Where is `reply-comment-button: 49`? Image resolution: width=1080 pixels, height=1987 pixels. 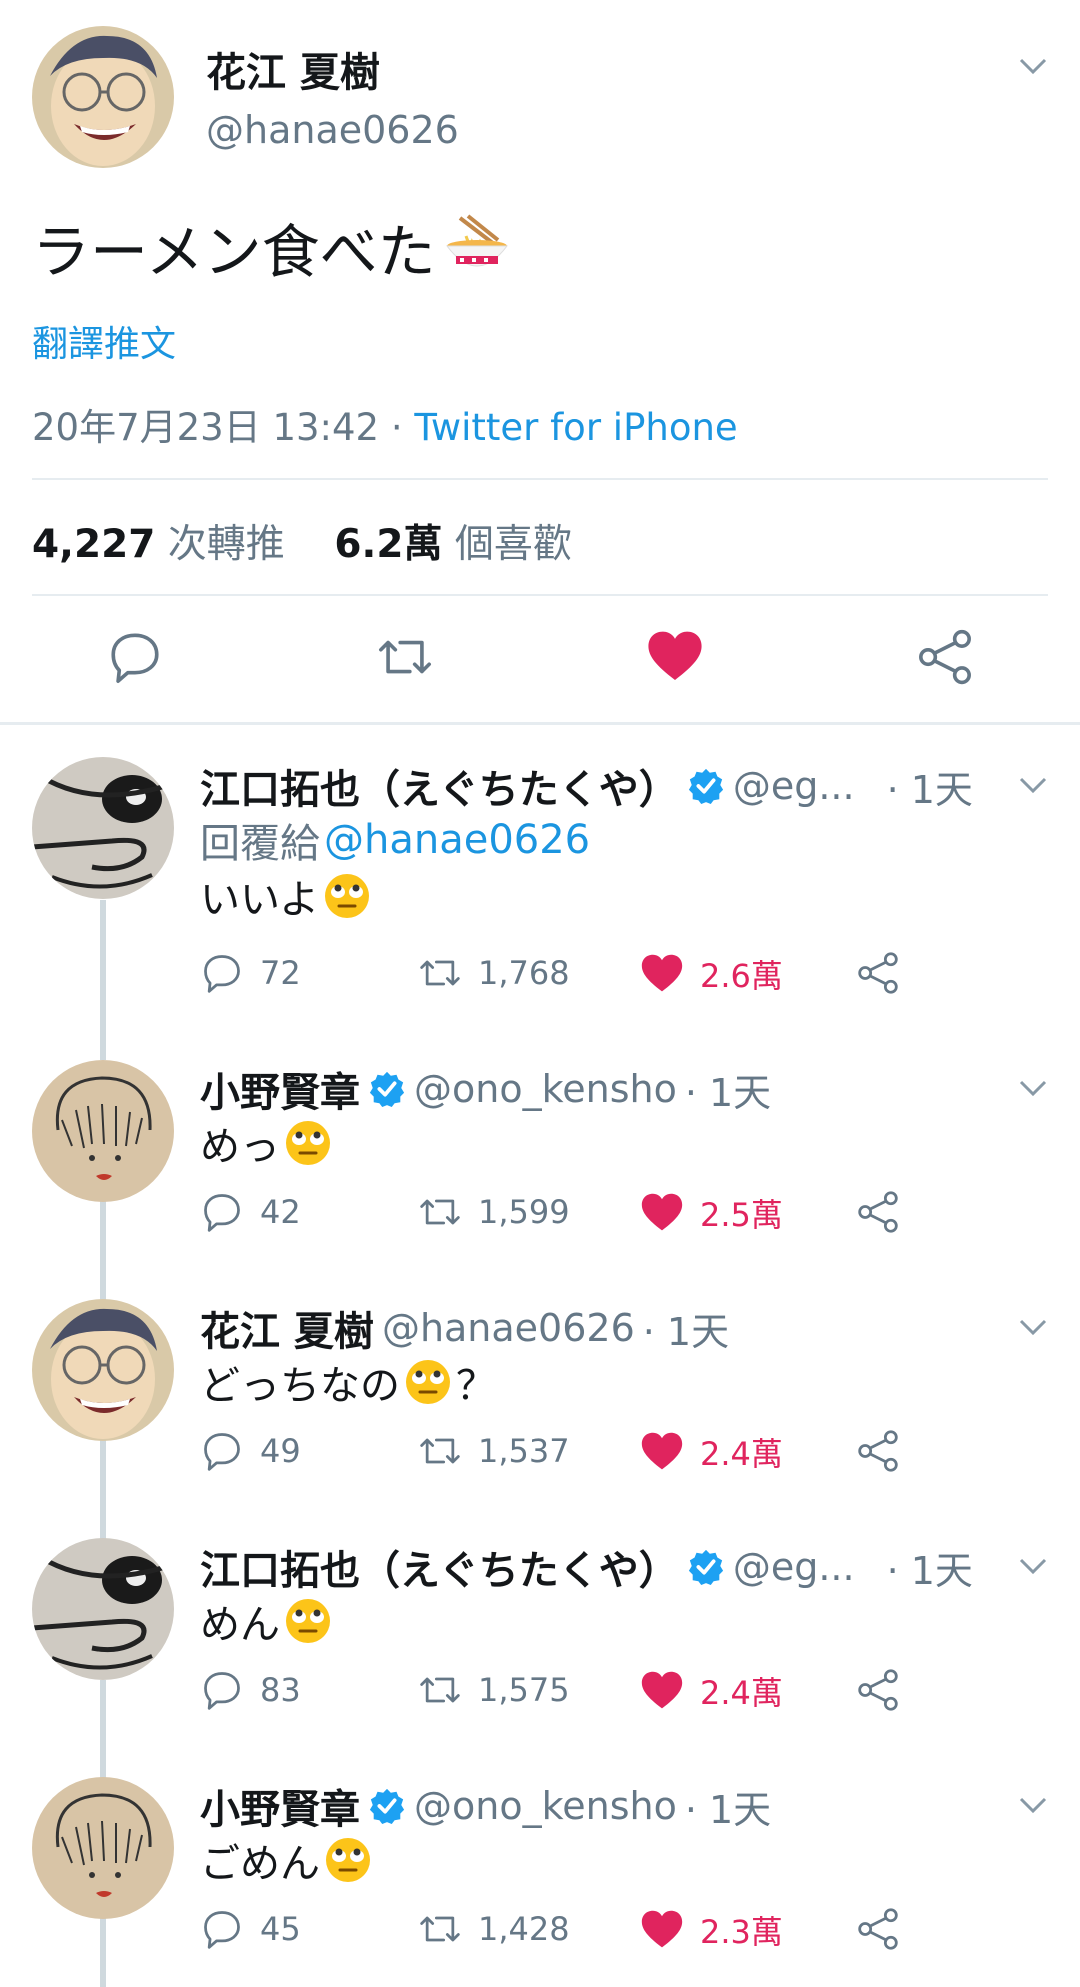 reply-comment-button: 49 is located at coordinates (250, 1451).